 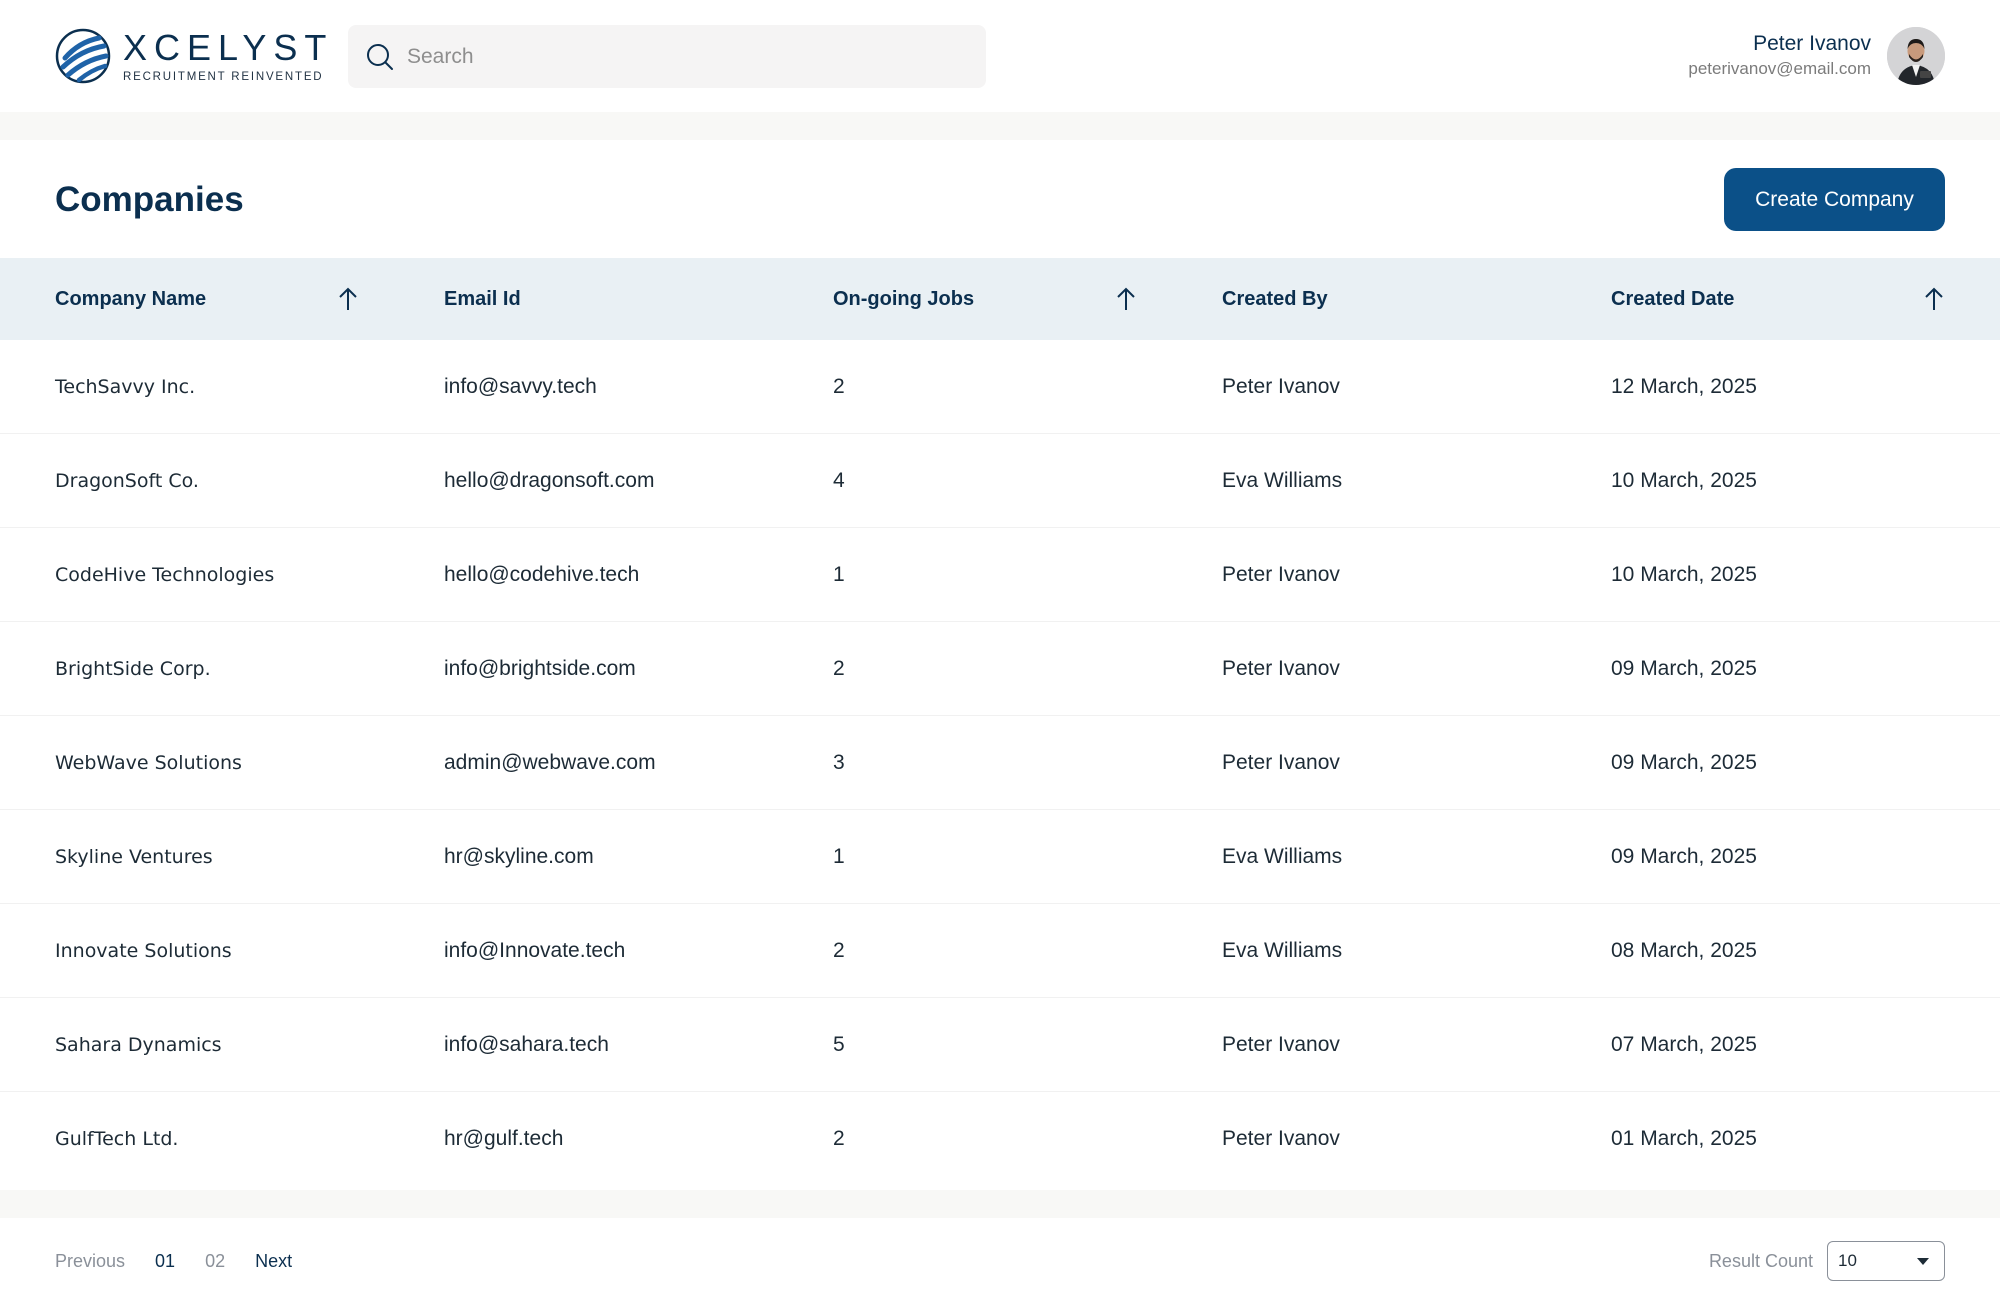 I want to click on column-label: On-going Jobs, so click(x=904, y=298).